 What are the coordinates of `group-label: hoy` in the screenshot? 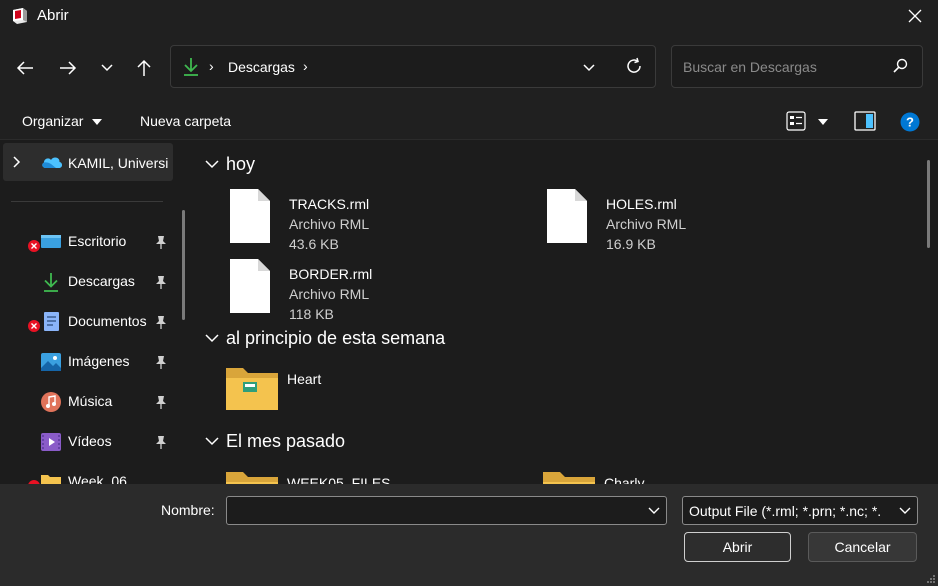 It's located at (241, 164).